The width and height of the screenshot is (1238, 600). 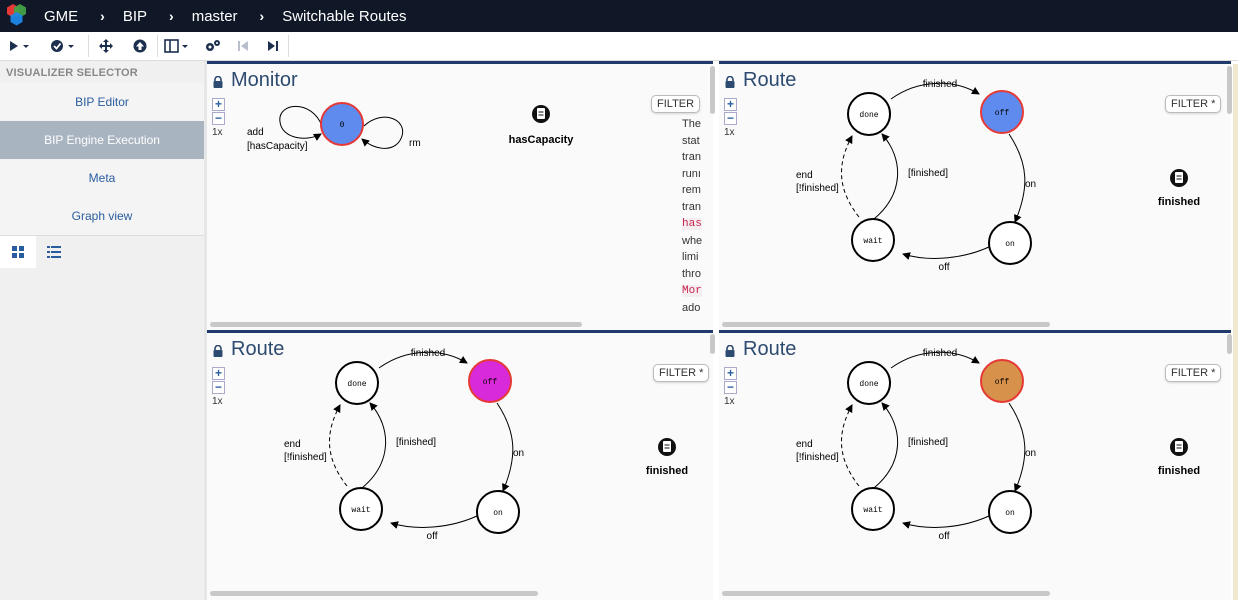 What do you see at coordinates (692, 240) in the screenshot?
I see `doc-line: whe` at bounding box center [692, 240].